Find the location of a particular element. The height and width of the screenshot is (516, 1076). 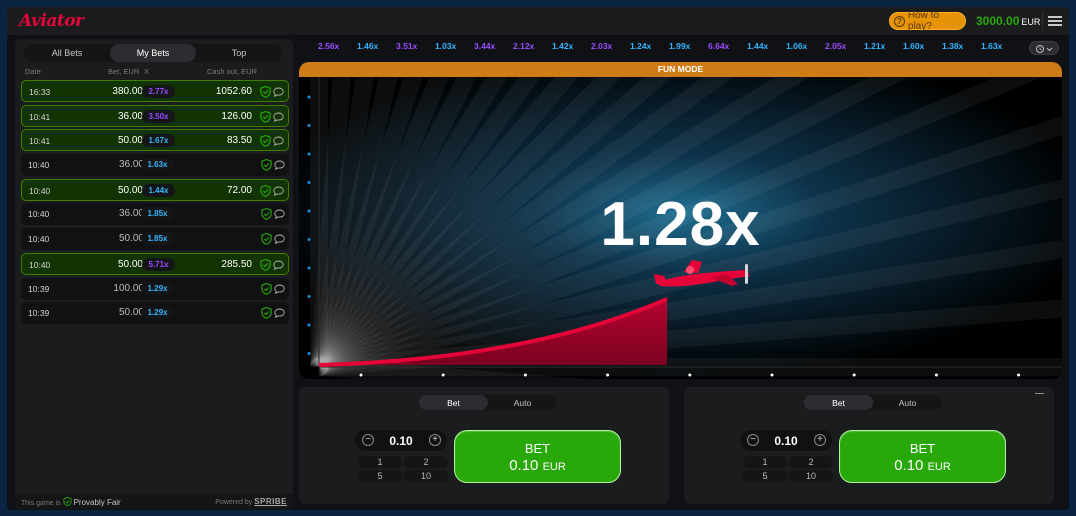

history-clock-icon is located at coordinates (1044, 49).